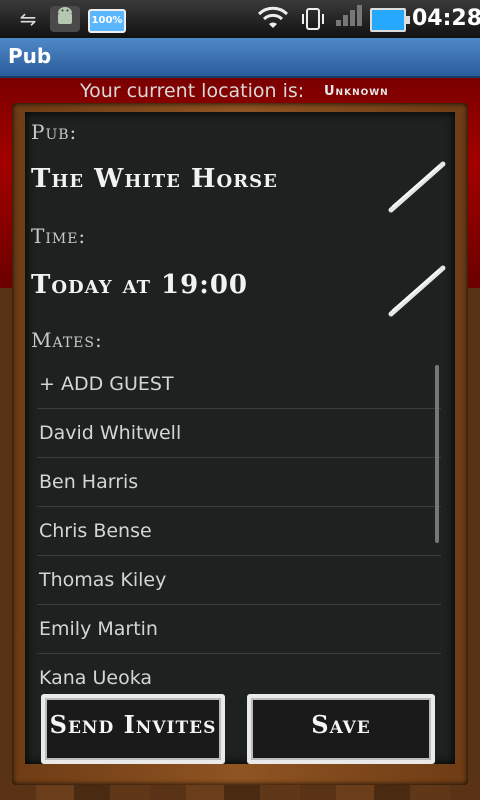 The width and height of the screenshot is (480, 800). Describe the element at coordinates (239, 384) in the screenshot. I see `add-guest-item: + ADD GUEST` at that location.